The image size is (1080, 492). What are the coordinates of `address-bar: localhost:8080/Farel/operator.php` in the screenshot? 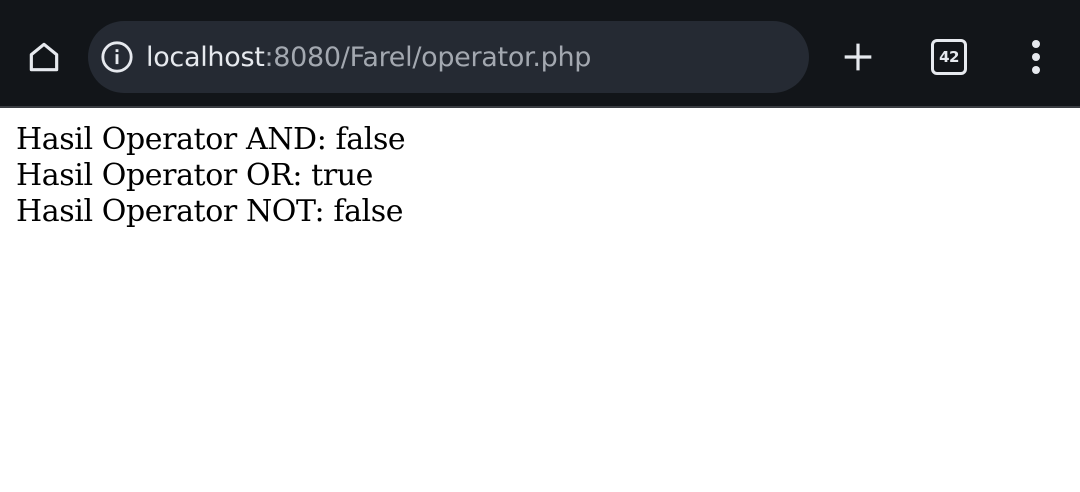 It's located at (448, 57).